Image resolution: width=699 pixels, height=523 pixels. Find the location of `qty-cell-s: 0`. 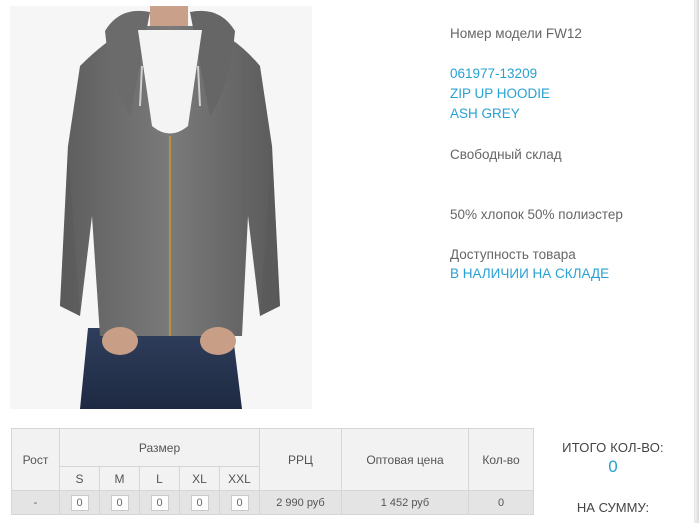

qty-cell-s: 0 is located at coordinates (79, 502).